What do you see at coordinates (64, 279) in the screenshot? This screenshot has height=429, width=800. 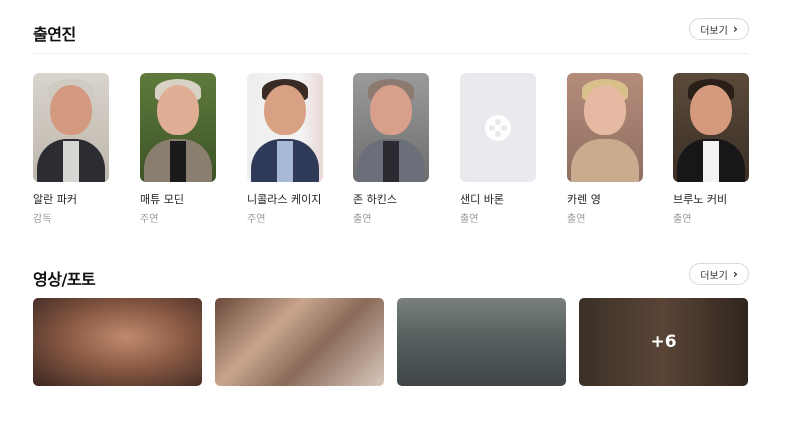 I see `media-section-title: 영상/포토` at bounding box center [64, 279].